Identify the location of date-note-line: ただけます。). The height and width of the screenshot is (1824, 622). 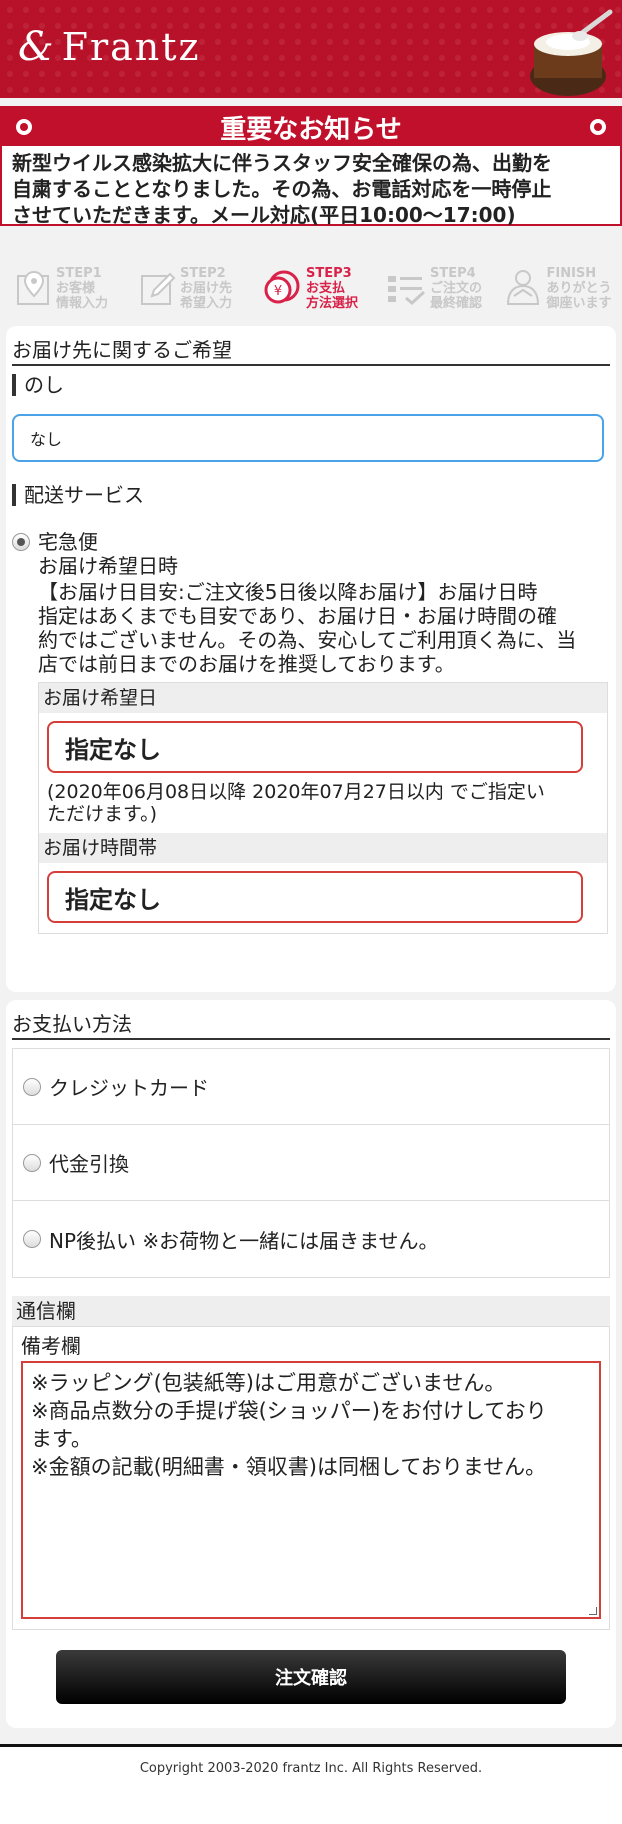
(102, 814).